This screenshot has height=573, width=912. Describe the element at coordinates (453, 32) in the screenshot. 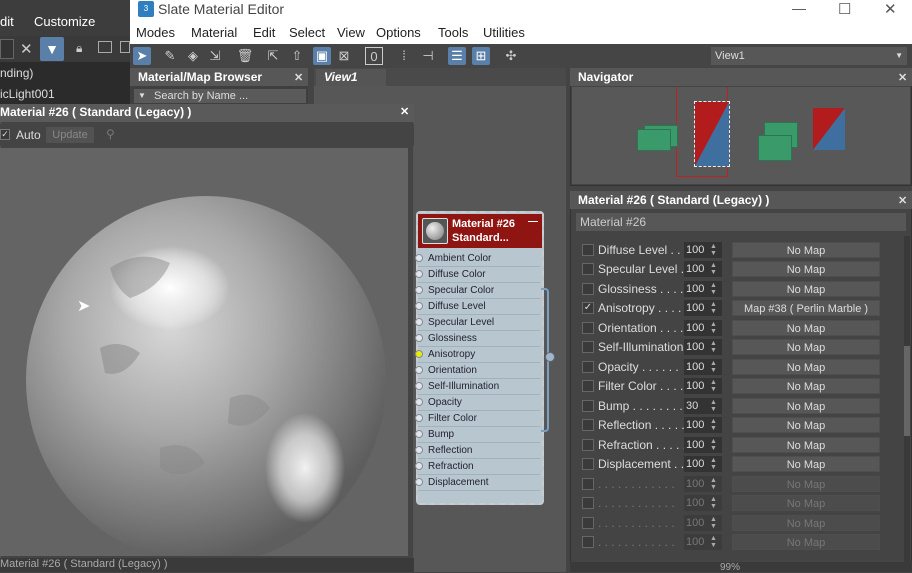

I see `menu-tools: Tools` at that location.